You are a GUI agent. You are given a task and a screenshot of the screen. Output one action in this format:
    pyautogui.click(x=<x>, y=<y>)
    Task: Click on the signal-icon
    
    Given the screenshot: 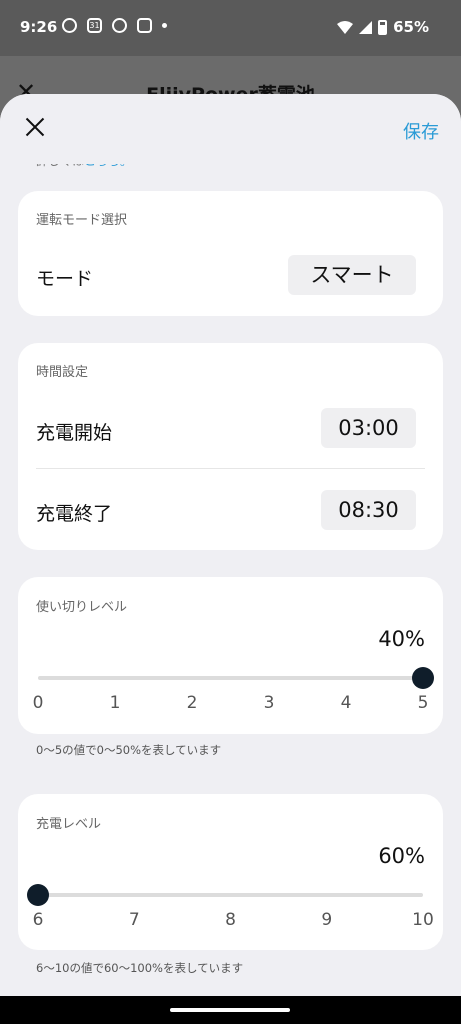 What is the action you would take?
    pyautogui.click(x=366, y=27)
    